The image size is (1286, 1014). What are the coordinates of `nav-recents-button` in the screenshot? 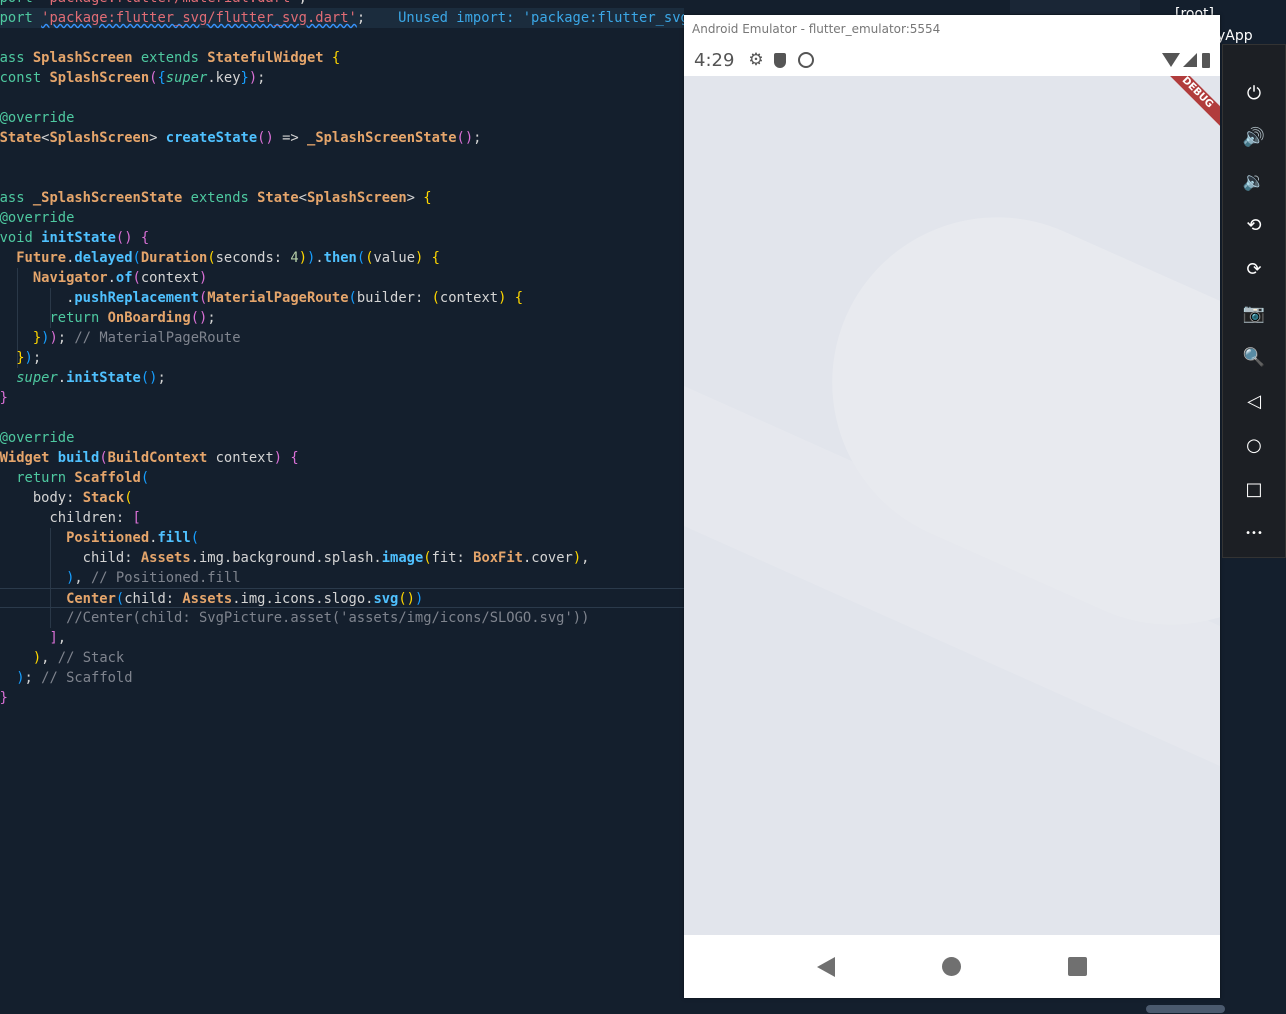 It's located at (1077, 966).